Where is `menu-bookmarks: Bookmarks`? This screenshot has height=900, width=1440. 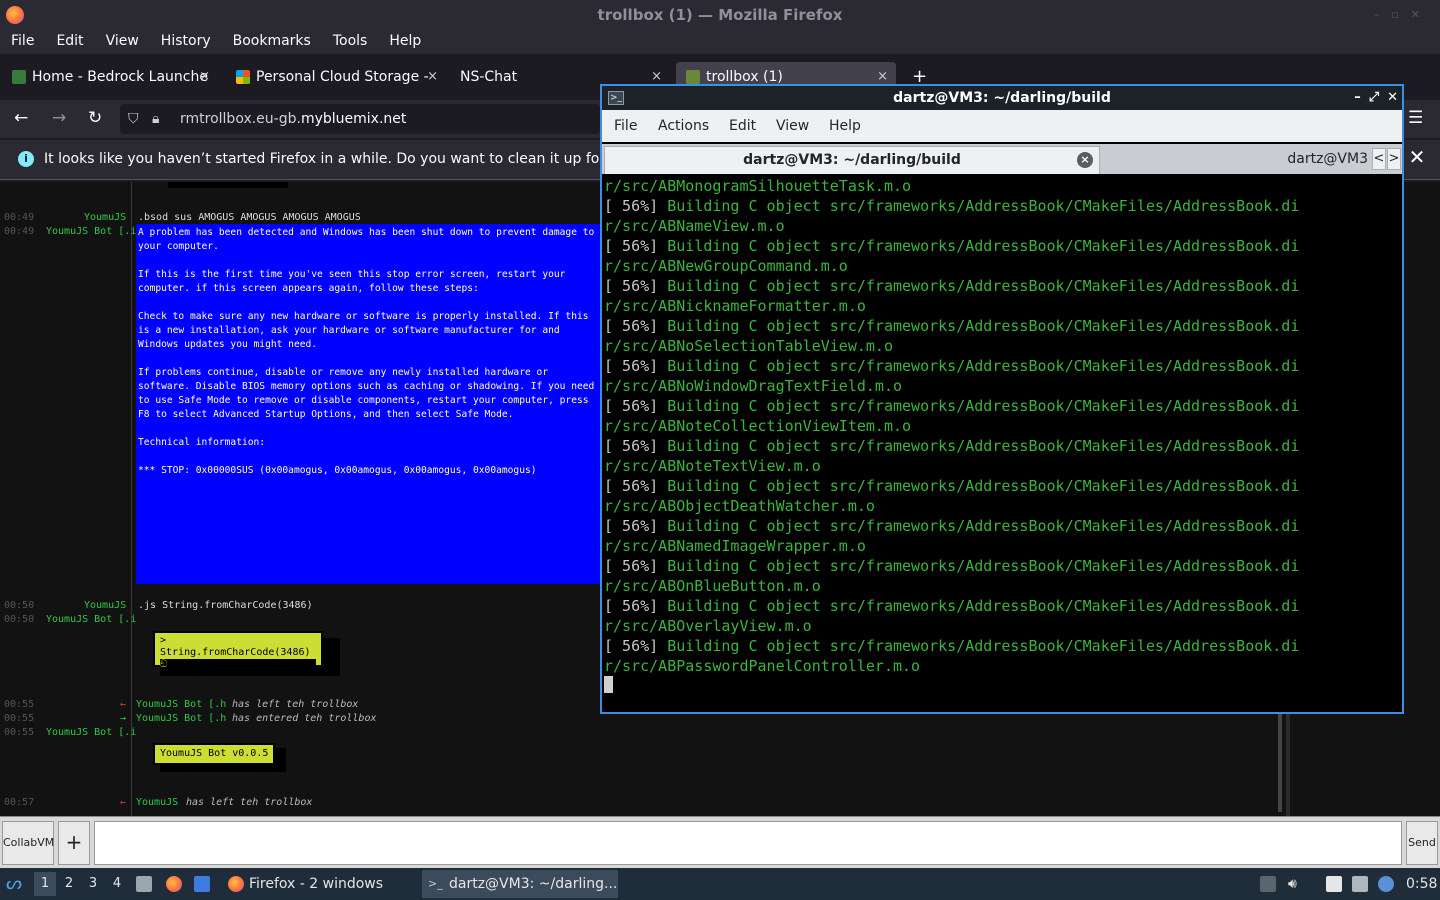 menu-bookmarks: Bookmarks is located at coordinates (272, 41).